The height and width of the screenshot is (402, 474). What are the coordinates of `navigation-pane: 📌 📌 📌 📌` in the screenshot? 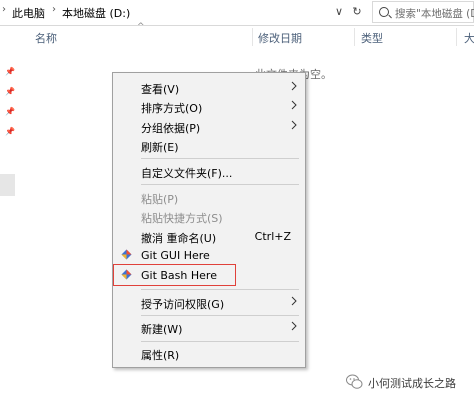 It's located at (8, 214).